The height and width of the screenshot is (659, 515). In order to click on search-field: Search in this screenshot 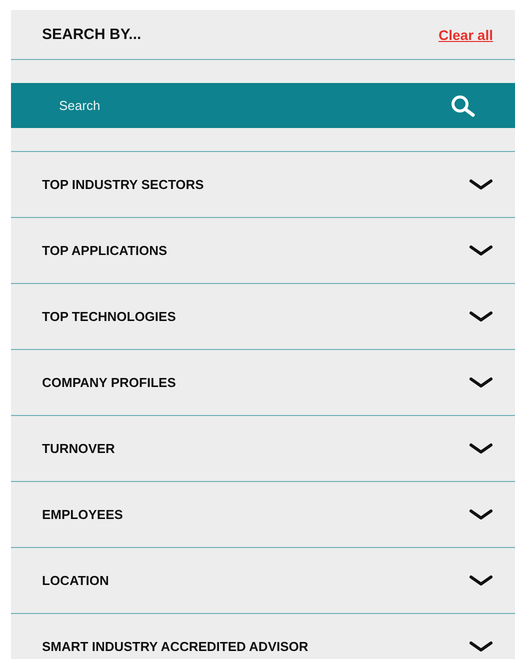, I will do `click(263, 105)`.